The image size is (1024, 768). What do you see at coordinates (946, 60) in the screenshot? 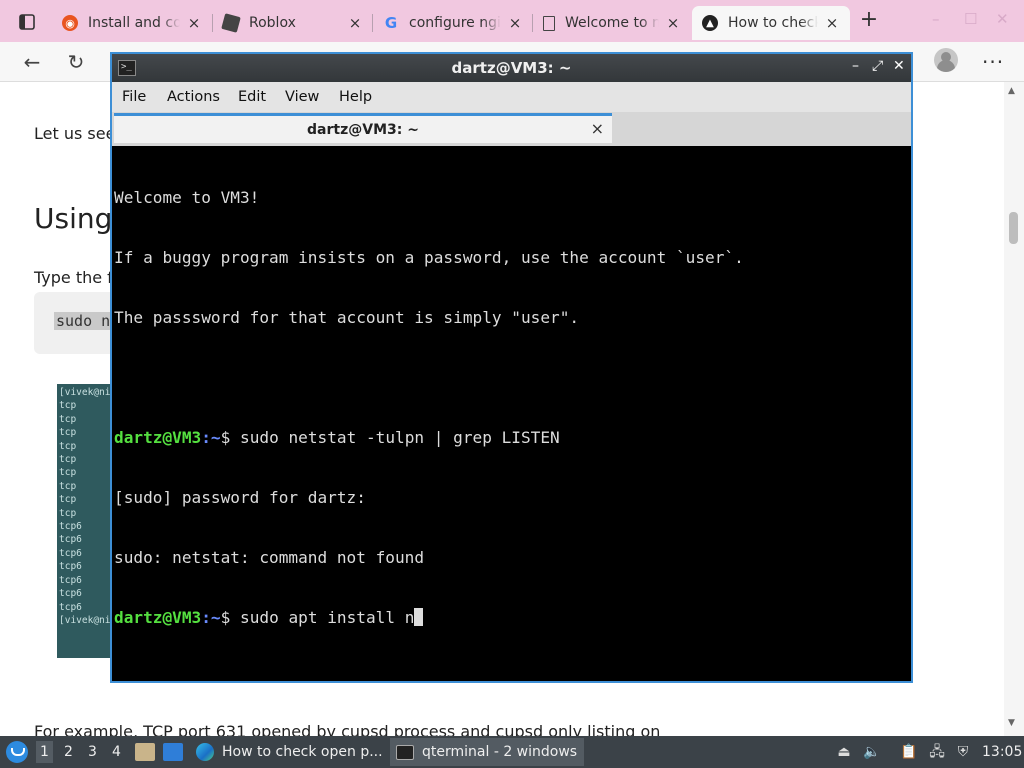
I see `profile-avatar-icon` at bounding box center [946, 60].